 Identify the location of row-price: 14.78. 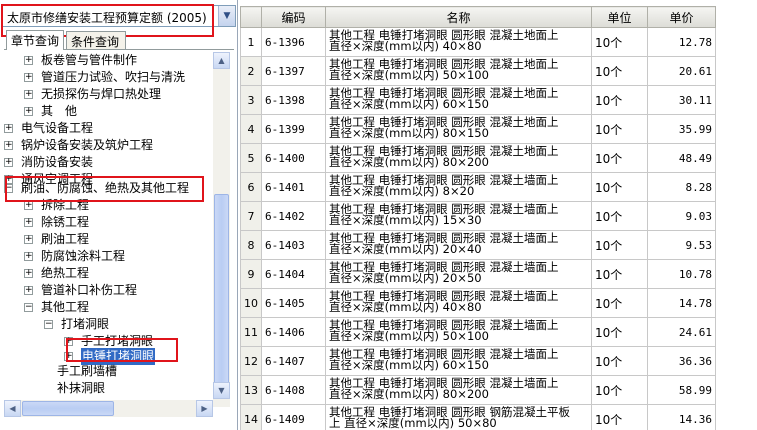
(681, 303).